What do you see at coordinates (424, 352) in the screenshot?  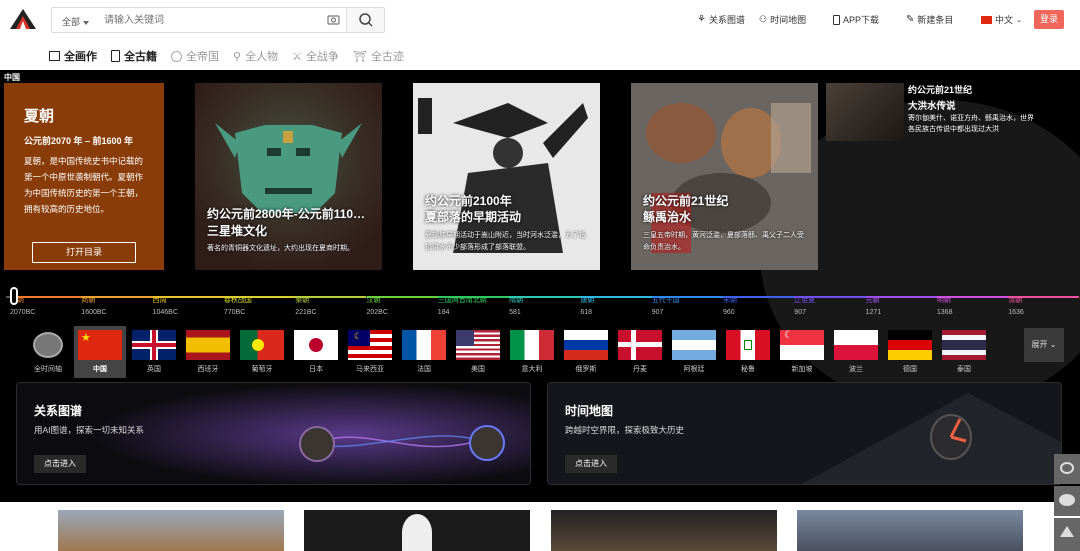 I see `country-france: 法国` at bounding box center [424, 352].